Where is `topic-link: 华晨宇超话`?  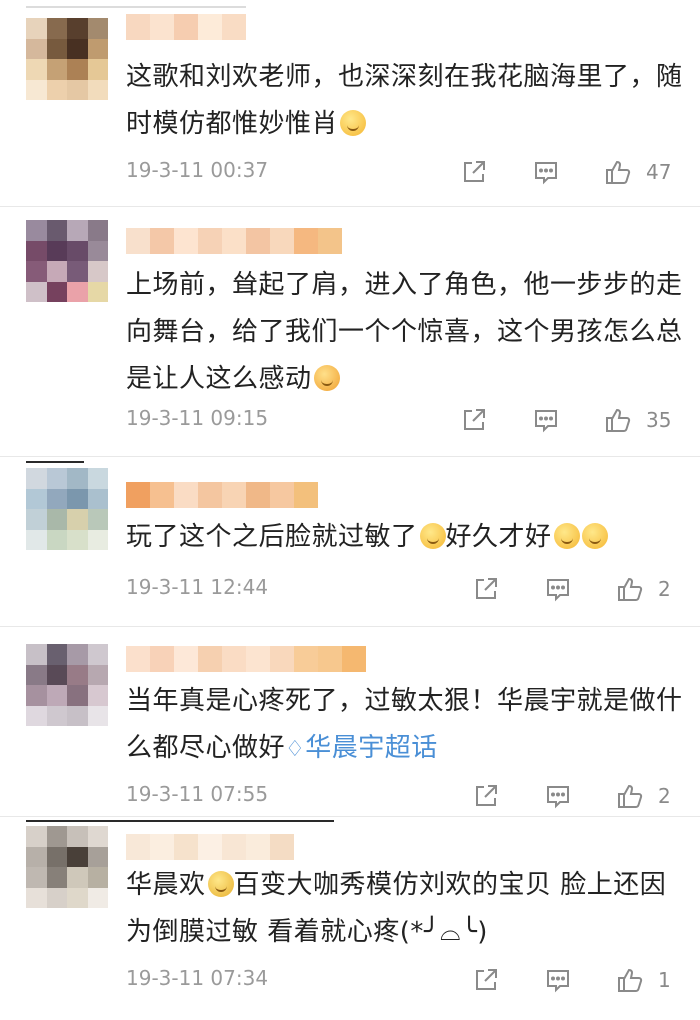 topic-link: 华晨宇超话 is located at coordinates (371, 748).